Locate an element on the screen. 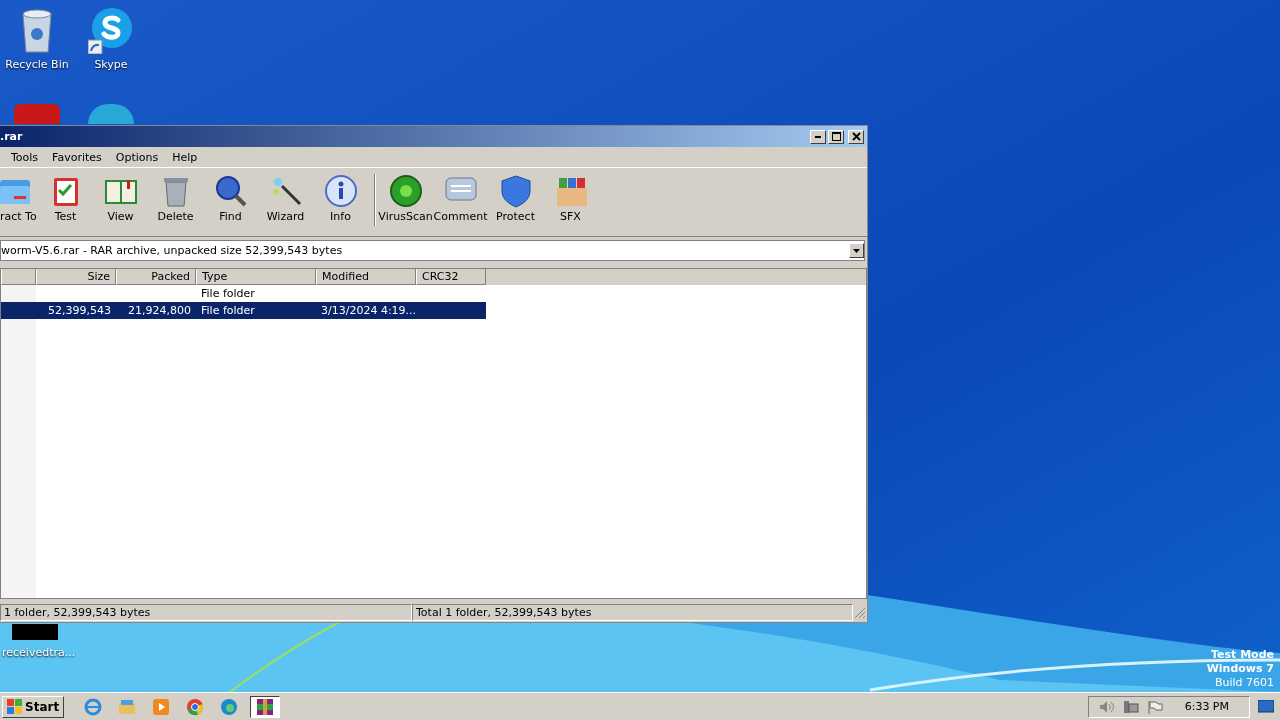 Image resolution: width=1280 pixels, height=720 pixels. system-info-text: Windows 7 is located at coordinates (1240, 669).